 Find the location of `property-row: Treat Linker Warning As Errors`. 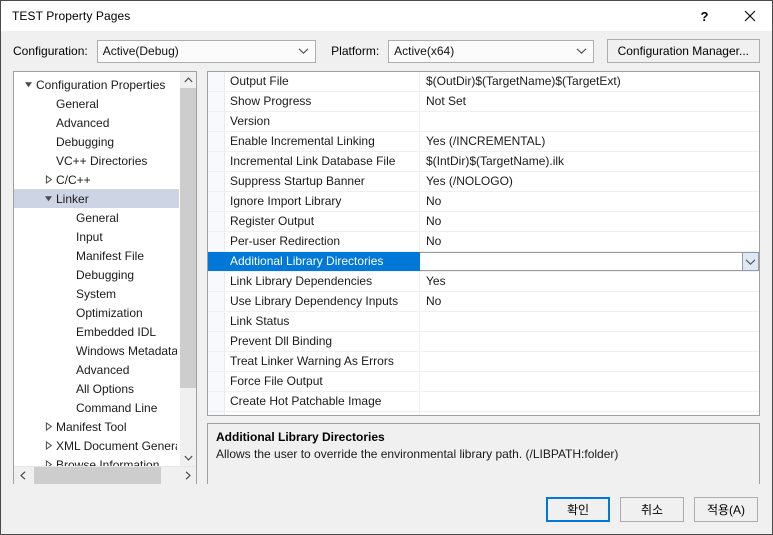

property-row: Treat Linker Warning As Errors is located at coordinates (483, 362).